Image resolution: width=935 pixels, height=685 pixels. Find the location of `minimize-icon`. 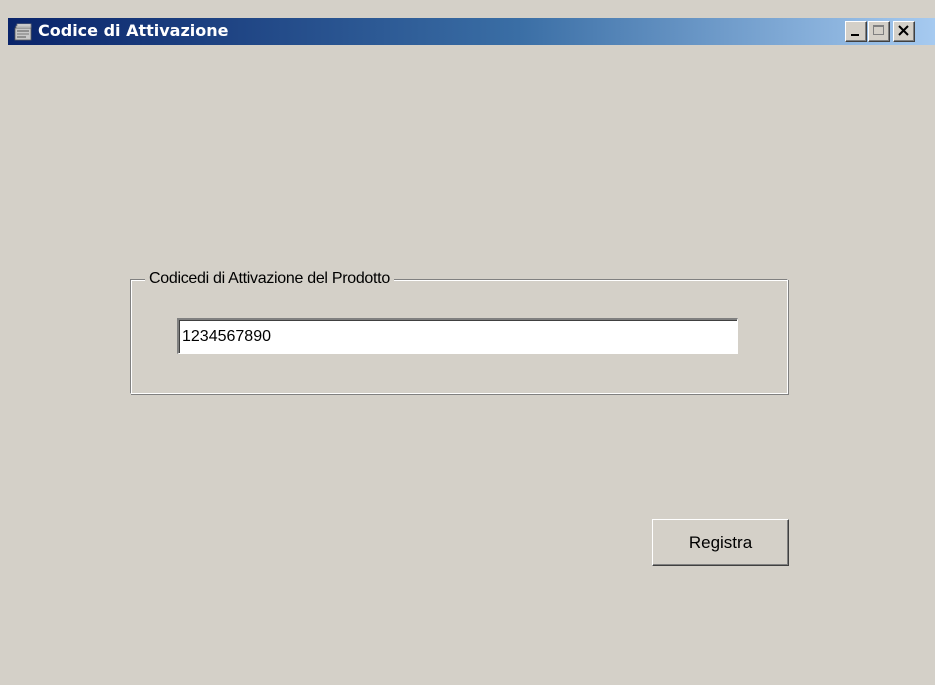

minimize-icon is located at coordinates (855, 35).